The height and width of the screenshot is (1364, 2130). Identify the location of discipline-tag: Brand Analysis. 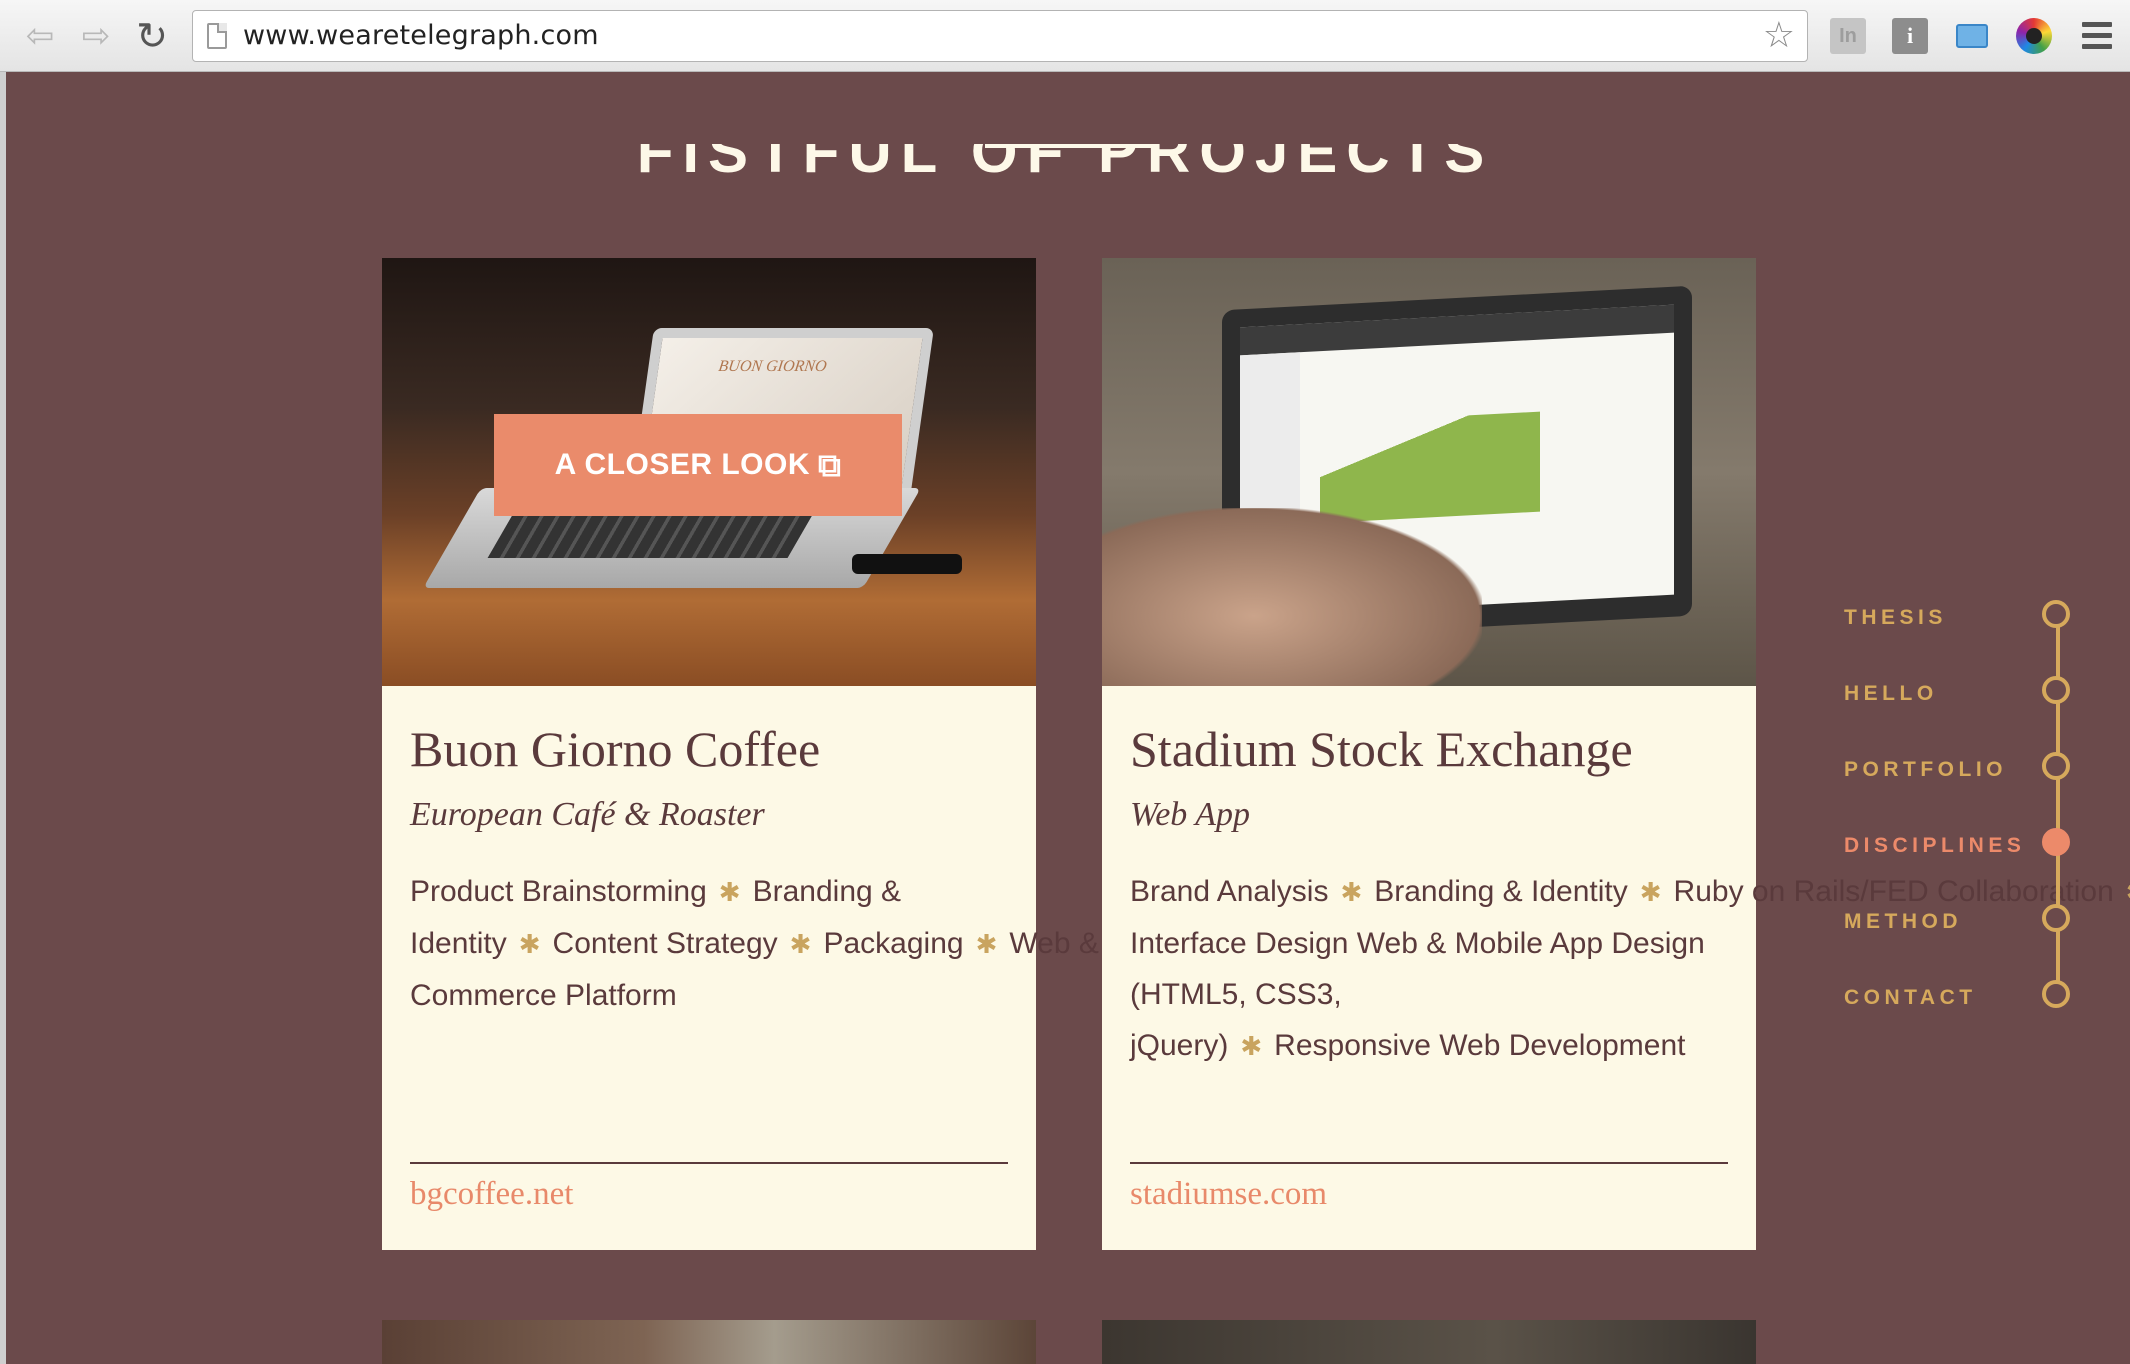
(1229, 891).